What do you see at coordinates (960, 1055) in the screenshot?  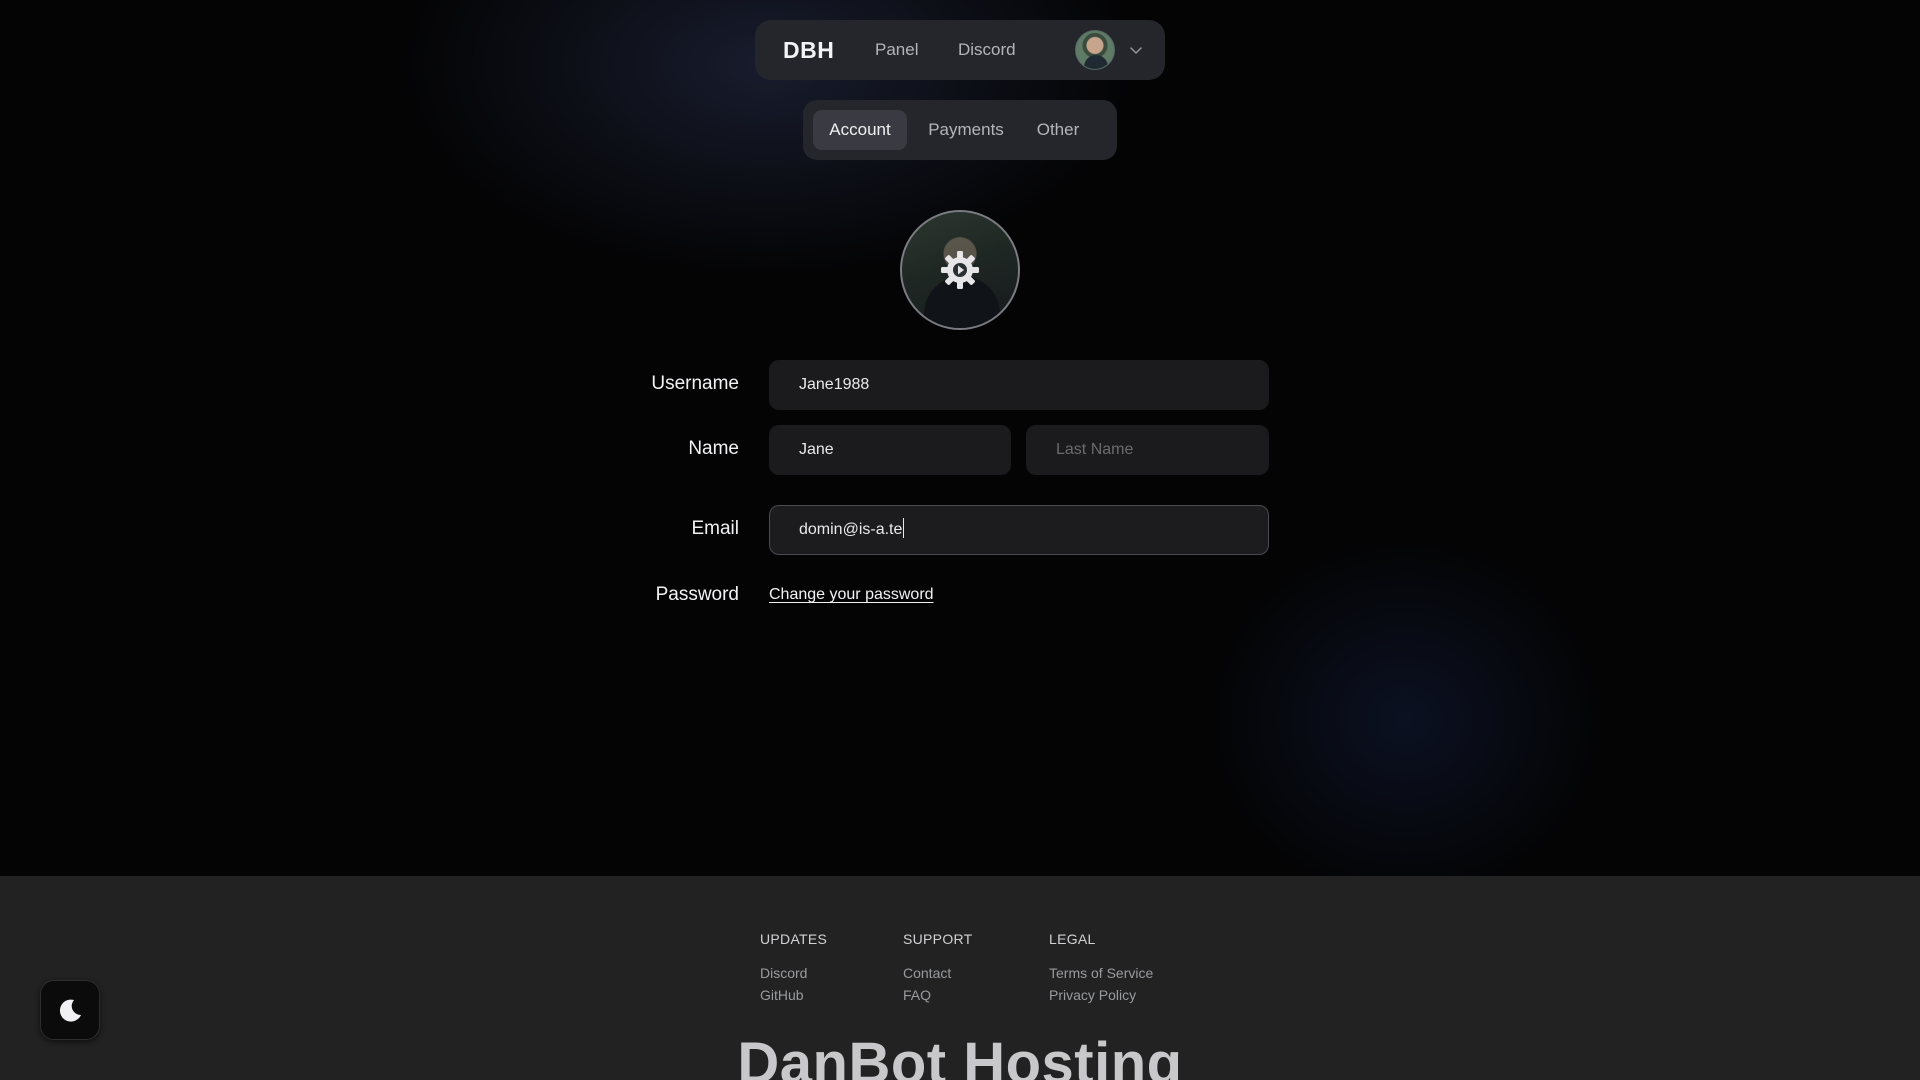 I see `footer-brand-wordmark: DanBot Hosting` at bounding box center [960, 1055].